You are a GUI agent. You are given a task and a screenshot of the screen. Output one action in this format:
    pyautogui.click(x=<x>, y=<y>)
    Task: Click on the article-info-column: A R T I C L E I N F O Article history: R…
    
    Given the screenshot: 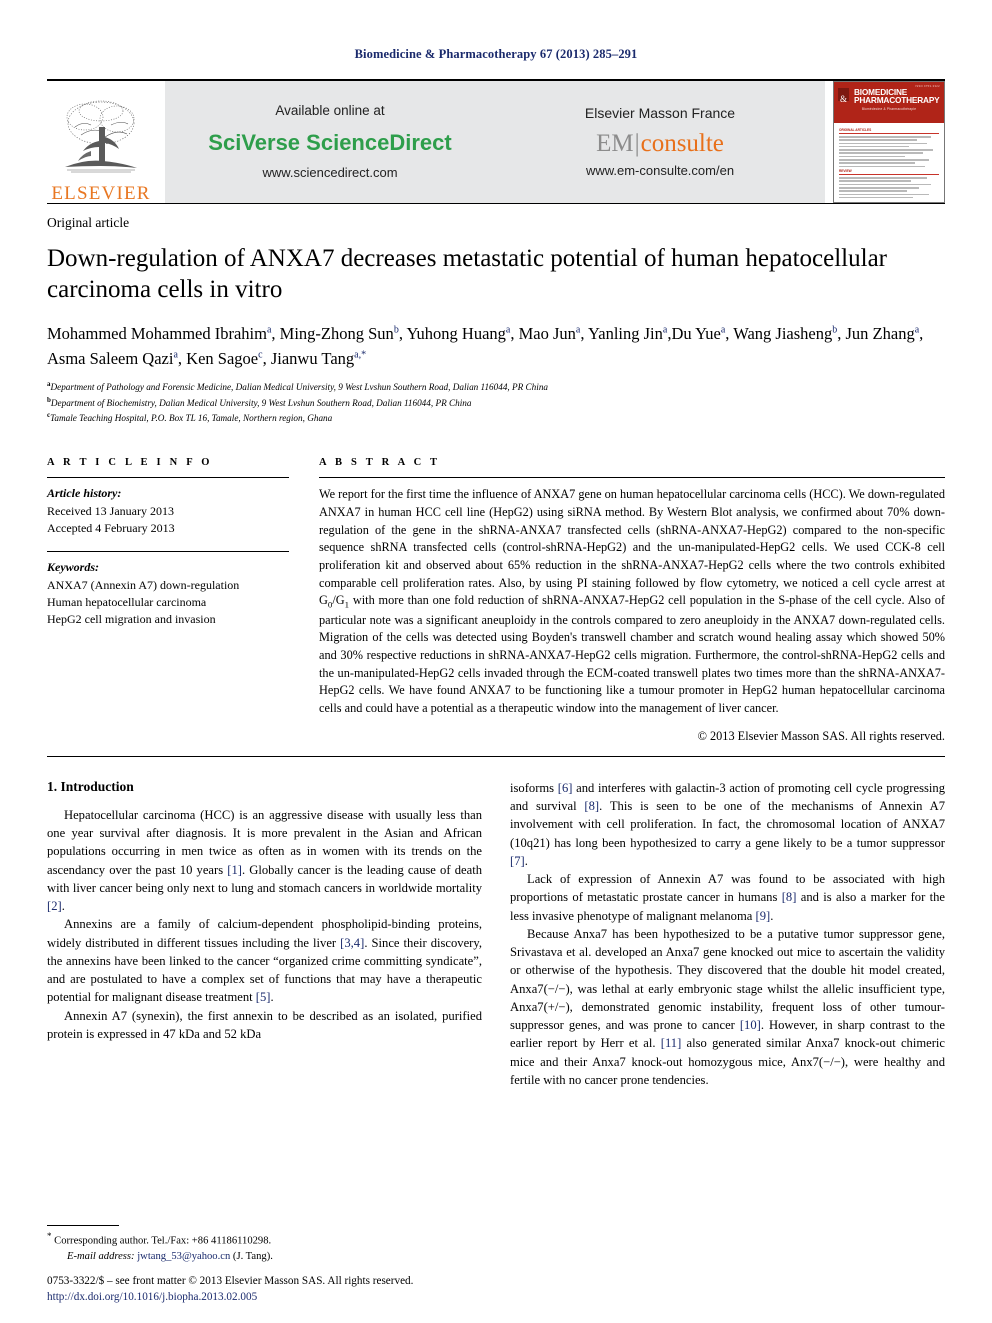 What is the action you would take?
    pyautogui.click(x=183, y=600)
    